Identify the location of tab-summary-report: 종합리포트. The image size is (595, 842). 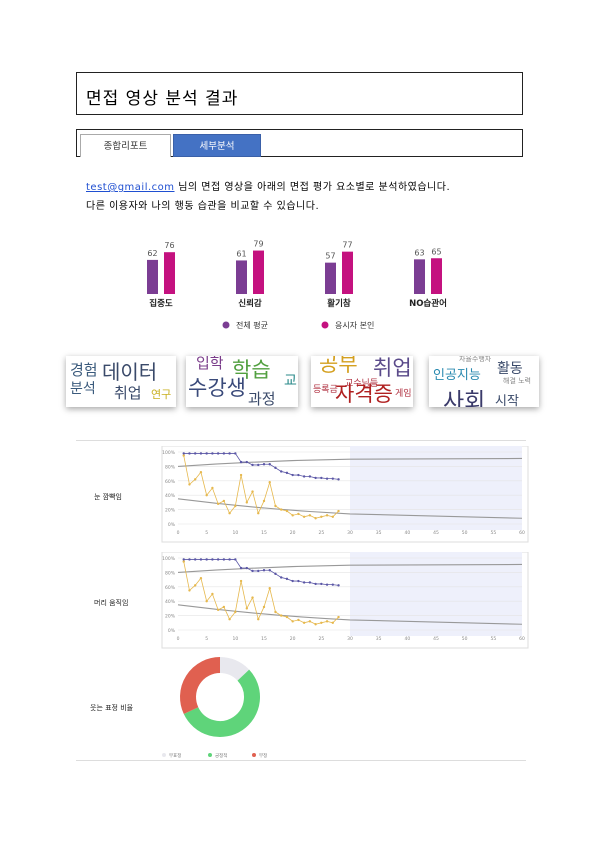
(125, 145).